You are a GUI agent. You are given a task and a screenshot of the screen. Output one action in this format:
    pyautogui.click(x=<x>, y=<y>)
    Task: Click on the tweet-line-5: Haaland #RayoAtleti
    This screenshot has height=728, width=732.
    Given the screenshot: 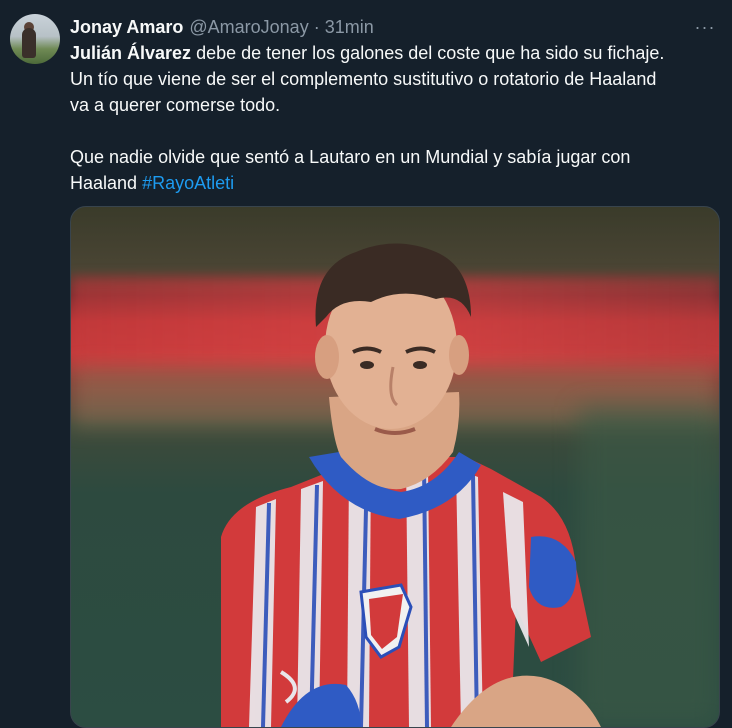 What is the action you would take?
    pyautogui.click(x=395, y=183)
    